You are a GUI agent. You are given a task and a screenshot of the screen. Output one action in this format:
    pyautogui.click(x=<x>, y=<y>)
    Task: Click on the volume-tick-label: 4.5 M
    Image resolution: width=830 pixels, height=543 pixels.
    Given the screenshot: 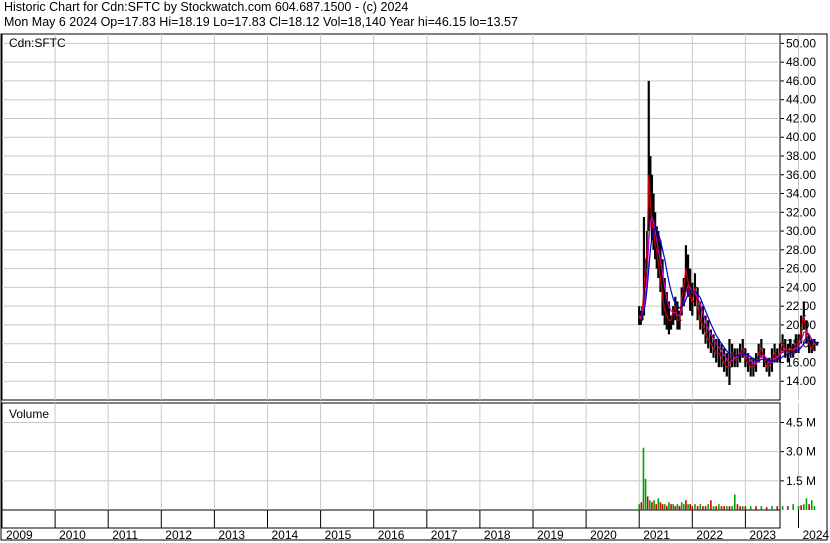 What is the action you would take?
    pyautogui.click(x=801, y=422)
    